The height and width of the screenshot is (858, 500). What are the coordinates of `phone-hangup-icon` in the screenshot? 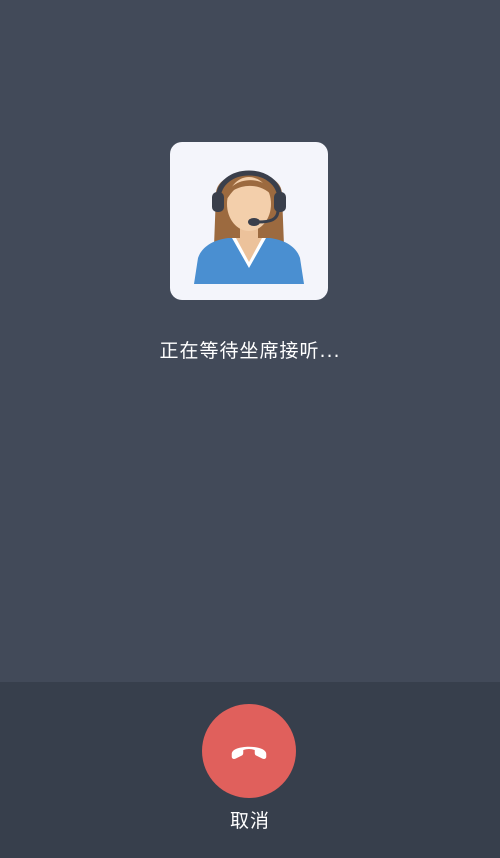 It's located at (249, 753).